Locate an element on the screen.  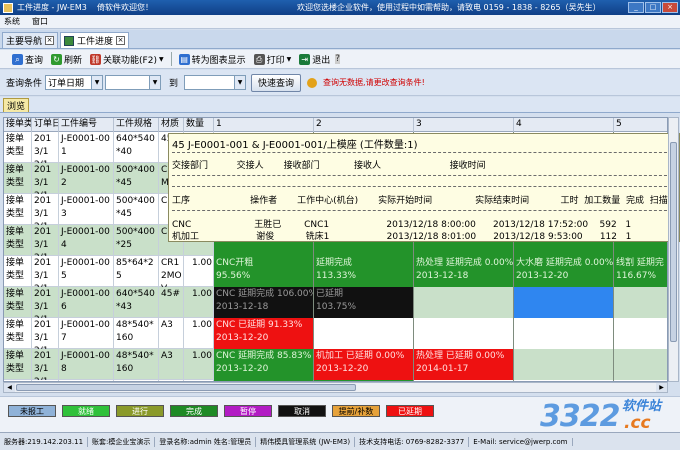
process-status: 延期完成 is located at coordinates (334, 263).